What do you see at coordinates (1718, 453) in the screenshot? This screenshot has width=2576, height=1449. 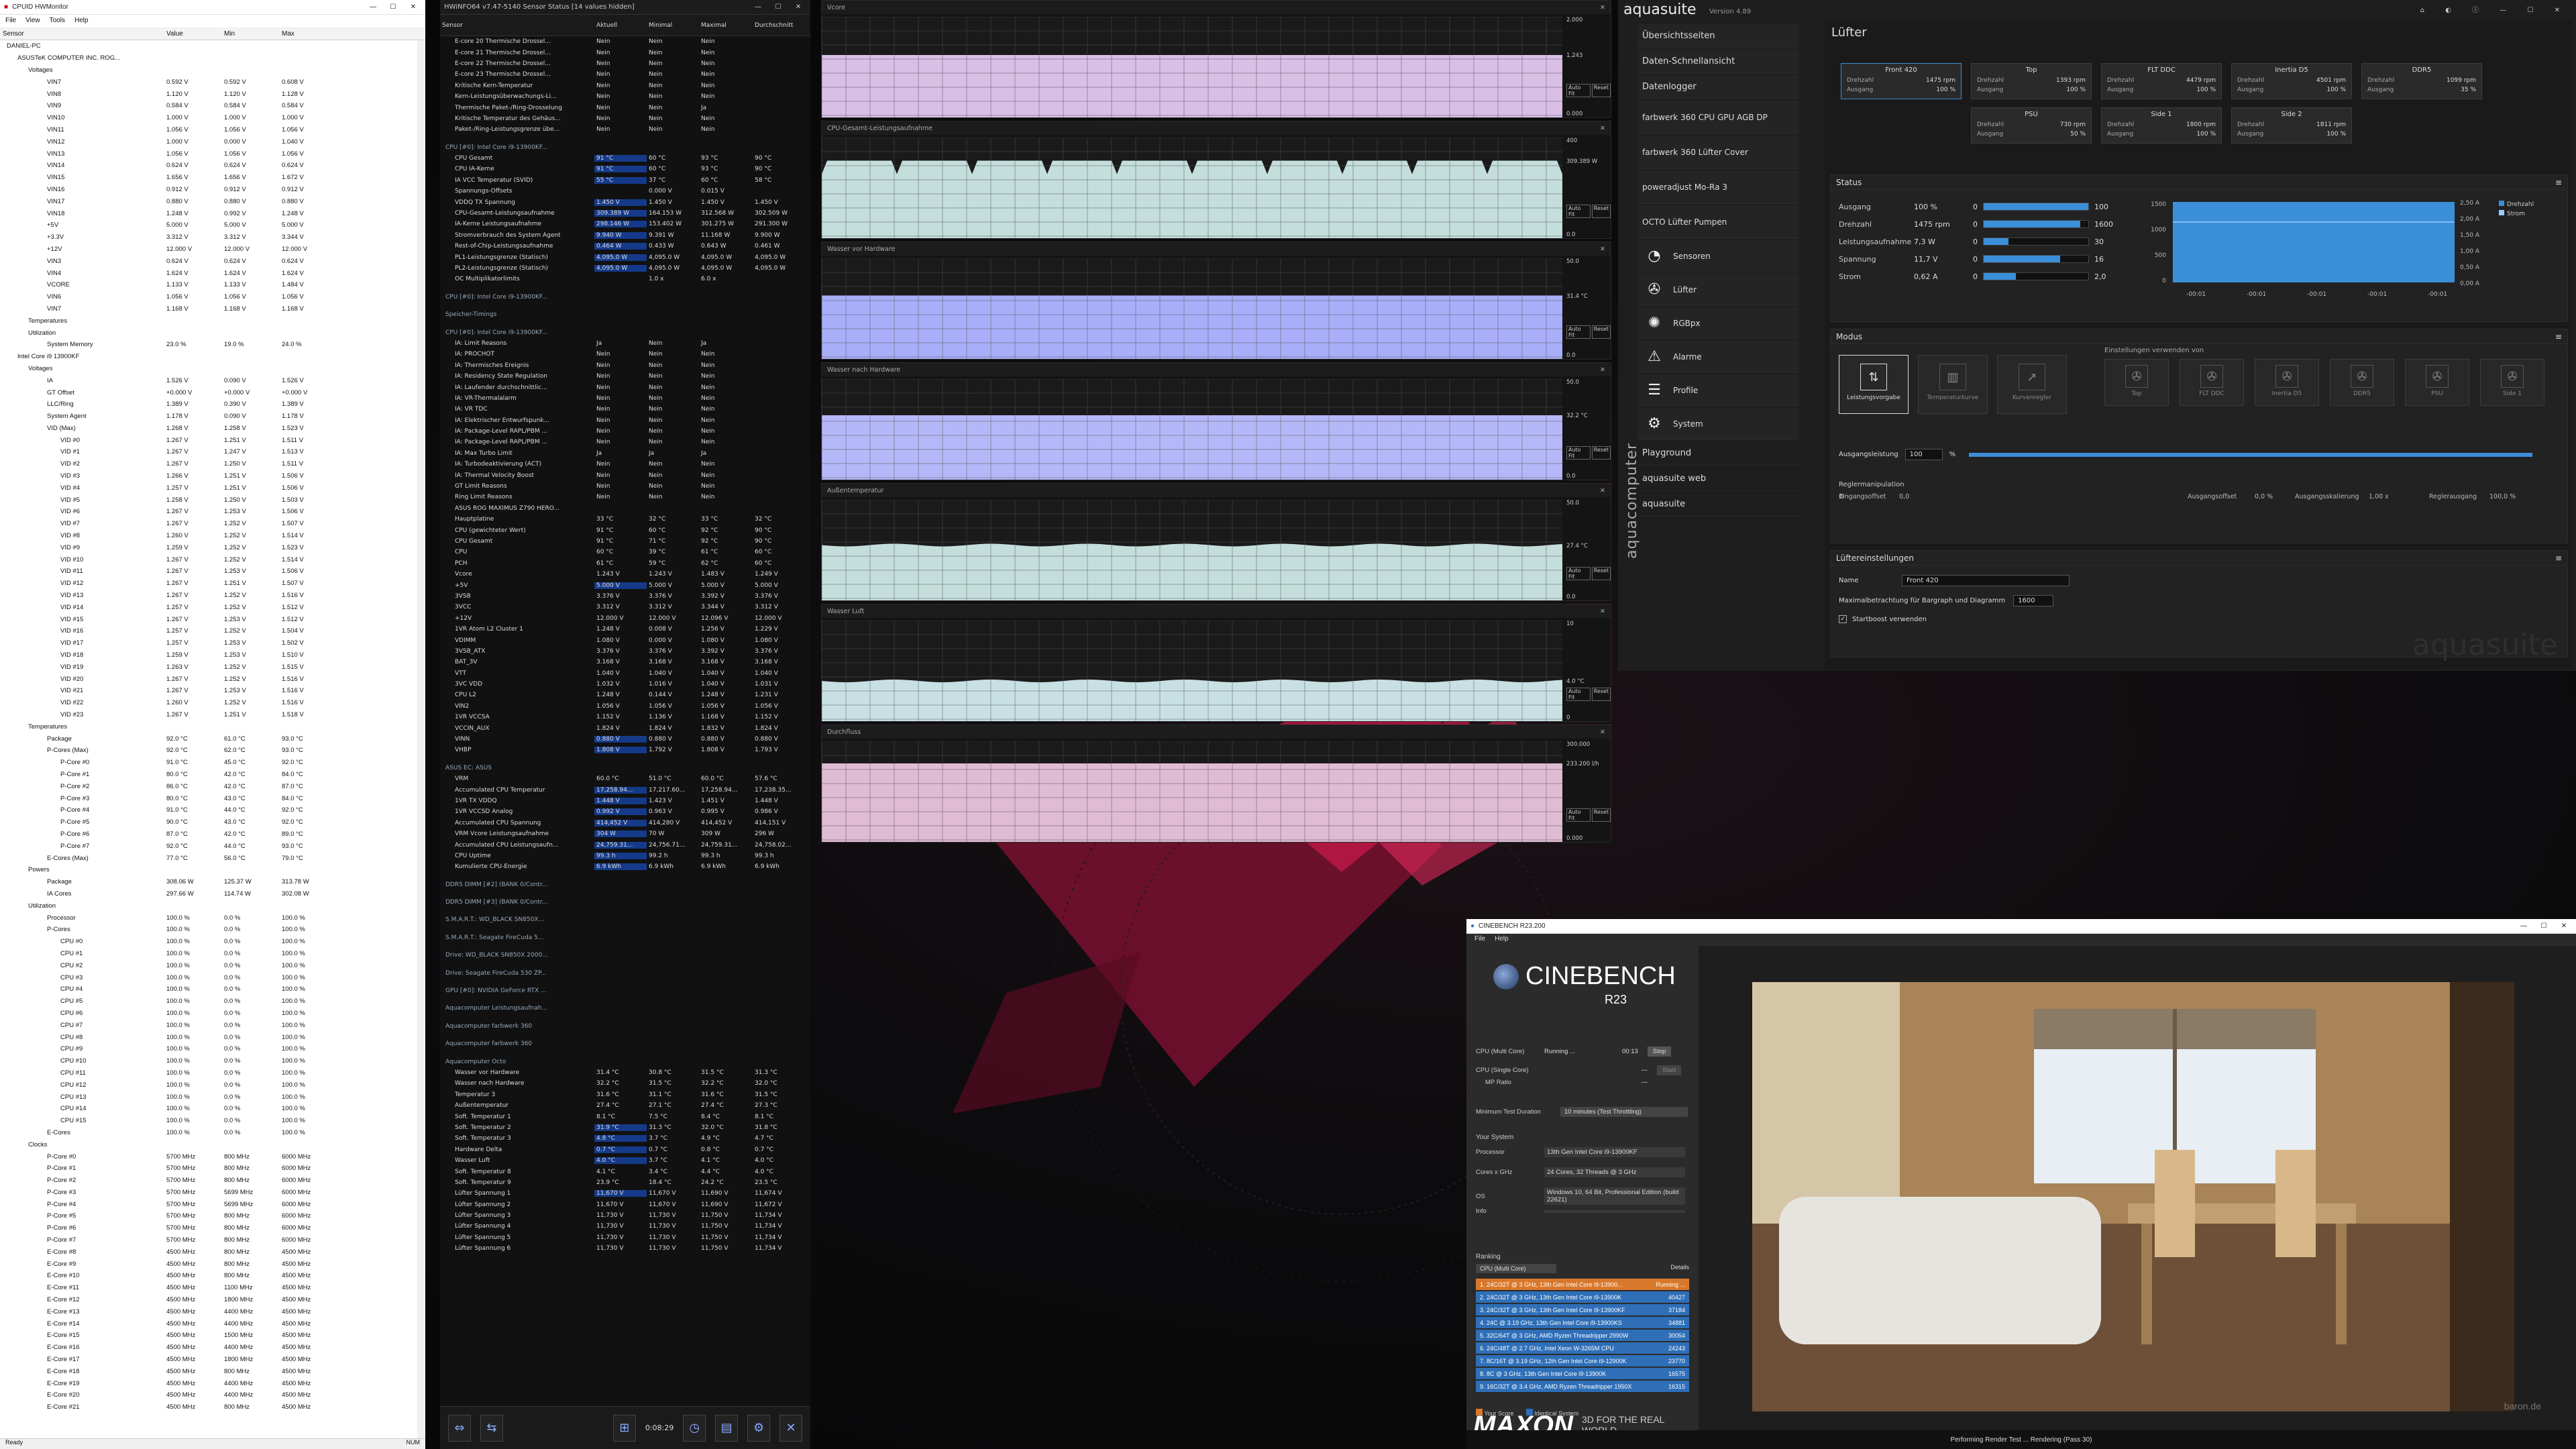 I see `nav-item: Playground` at bounding box center [1718, 453].